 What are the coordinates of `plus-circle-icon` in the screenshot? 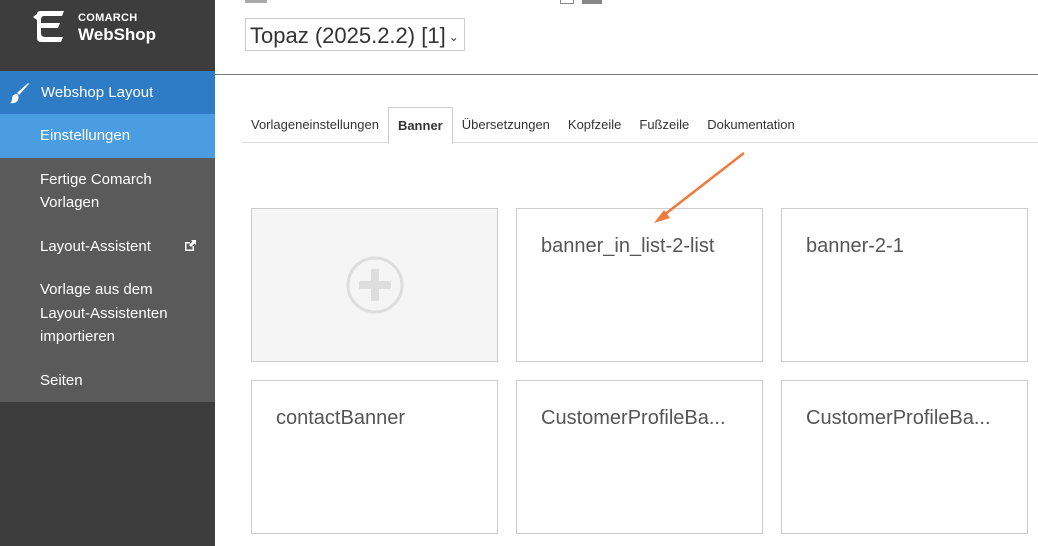 It's located at (374, 285).